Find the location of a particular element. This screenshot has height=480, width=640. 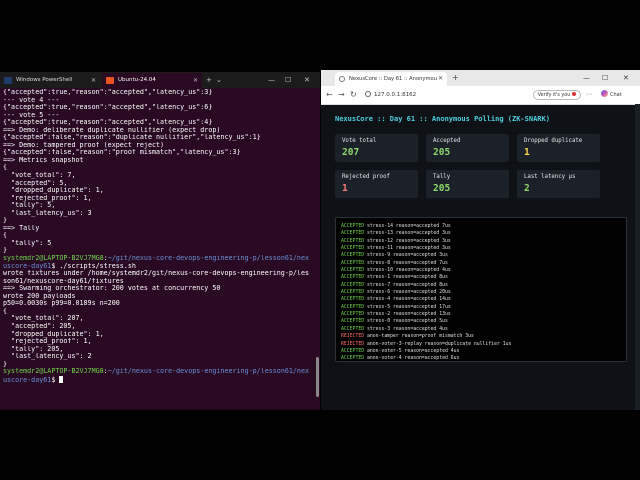

log-text: anon-tamper reason=proof mismatch 3us is located at coordinates (419, 337).